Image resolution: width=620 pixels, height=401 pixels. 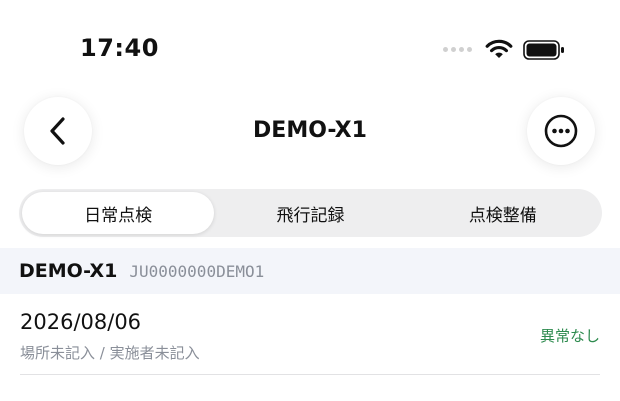 I want to click on more-options-button, so click(x=561, y=131).